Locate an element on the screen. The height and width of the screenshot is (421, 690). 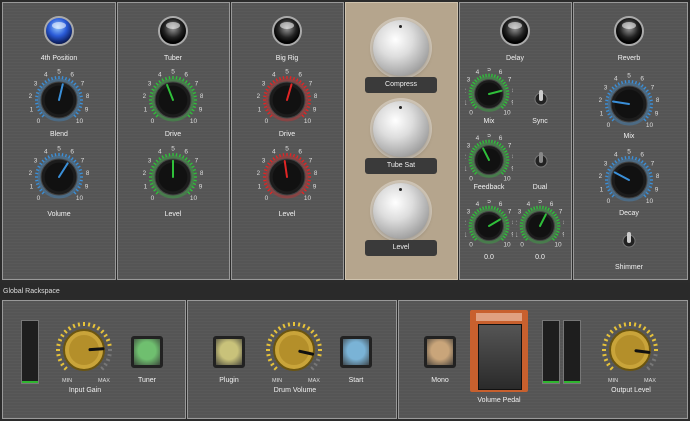
reverb-lamp is located at coordinates (629, 31).